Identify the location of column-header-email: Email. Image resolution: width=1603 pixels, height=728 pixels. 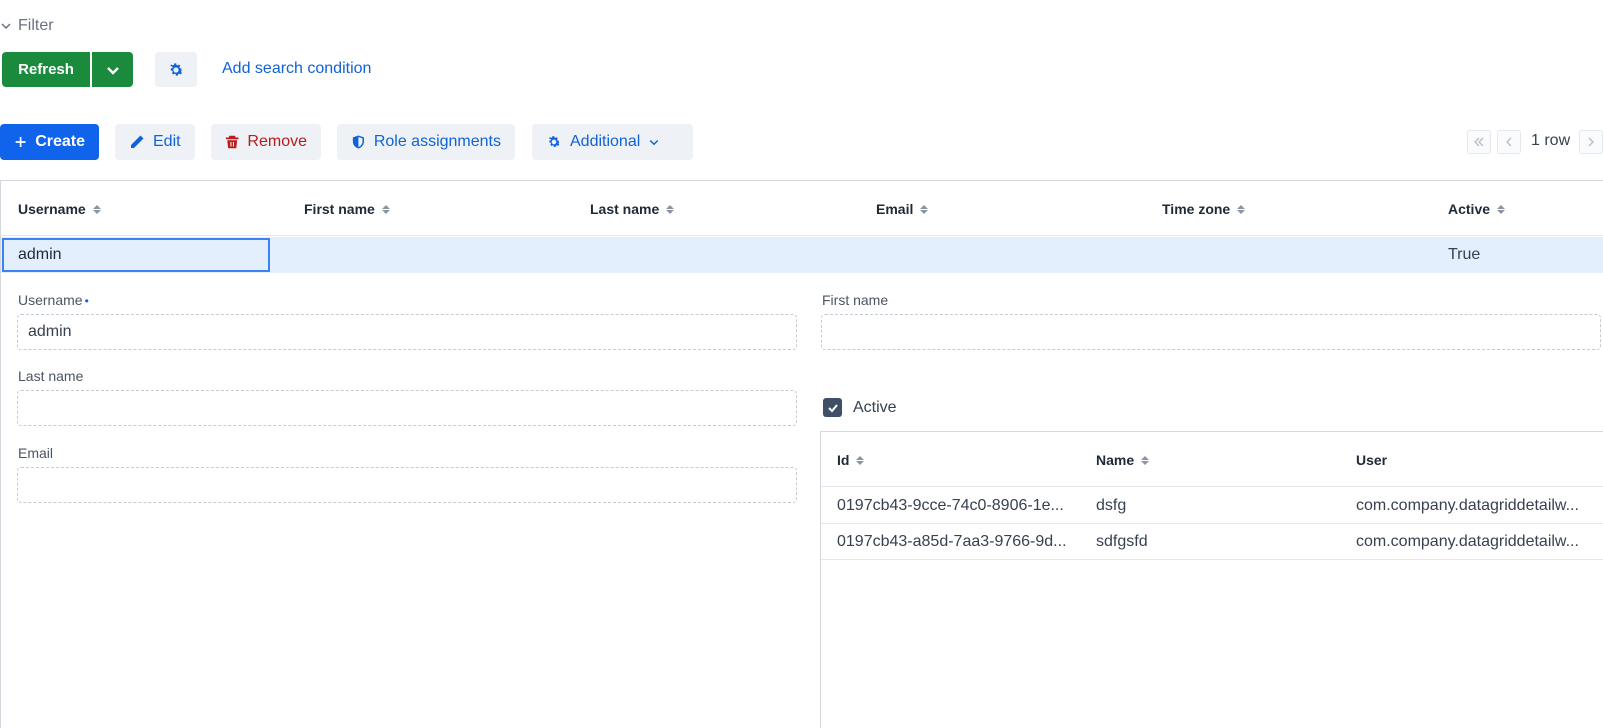
(902, 209).